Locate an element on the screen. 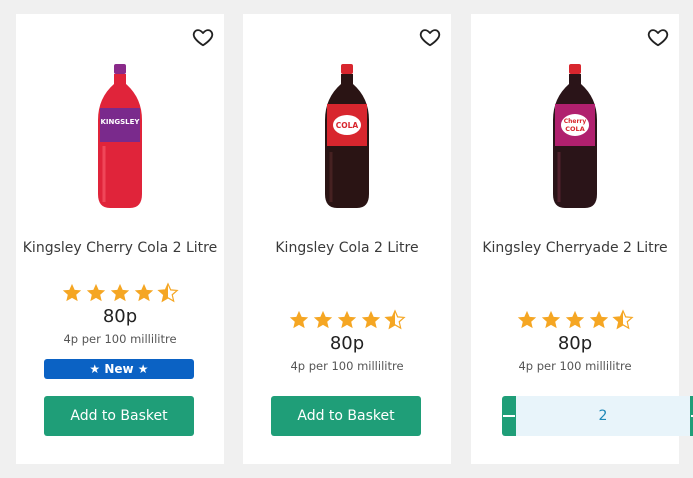 The height and width of the screenshot is (478, 693). quantity-stepper is located at coordinates (597, 416).